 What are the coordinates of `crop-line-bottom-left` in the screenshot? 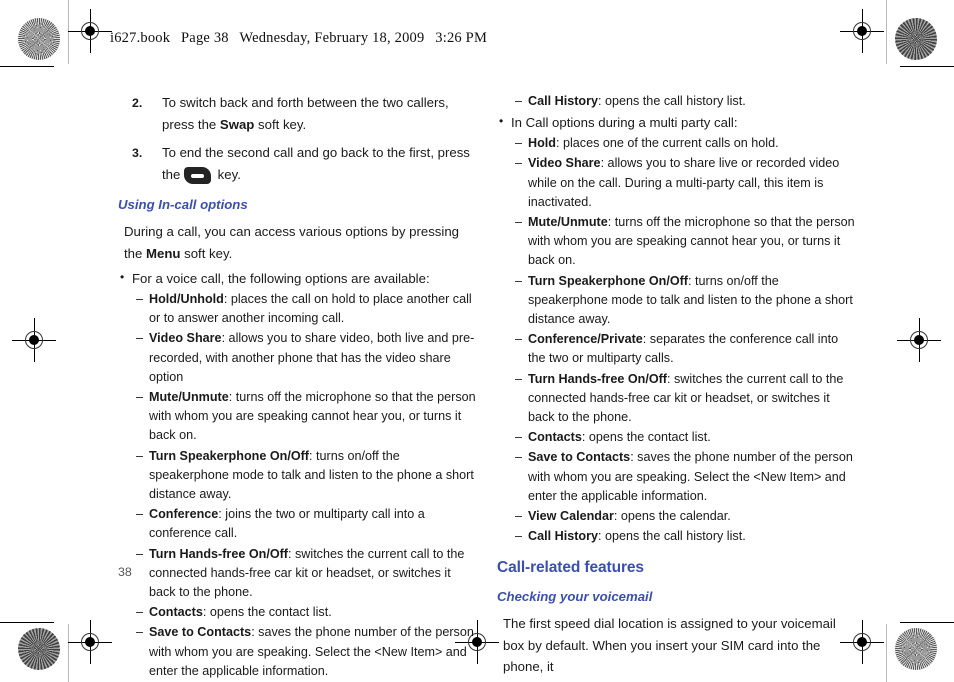 It's located at (27, 623).